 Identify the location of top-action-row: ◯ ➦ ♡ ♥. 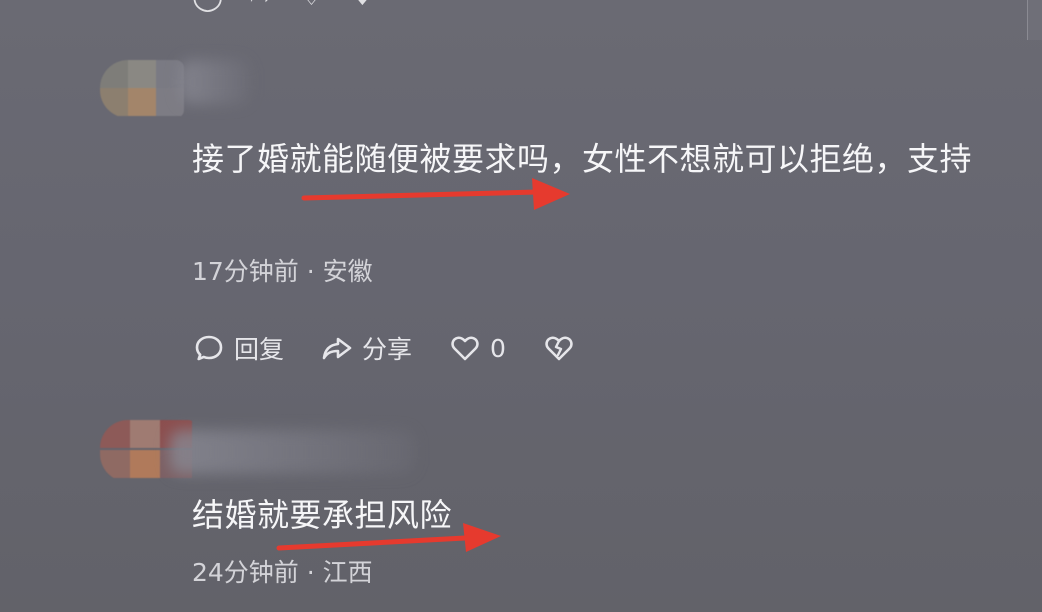
(283, 6).